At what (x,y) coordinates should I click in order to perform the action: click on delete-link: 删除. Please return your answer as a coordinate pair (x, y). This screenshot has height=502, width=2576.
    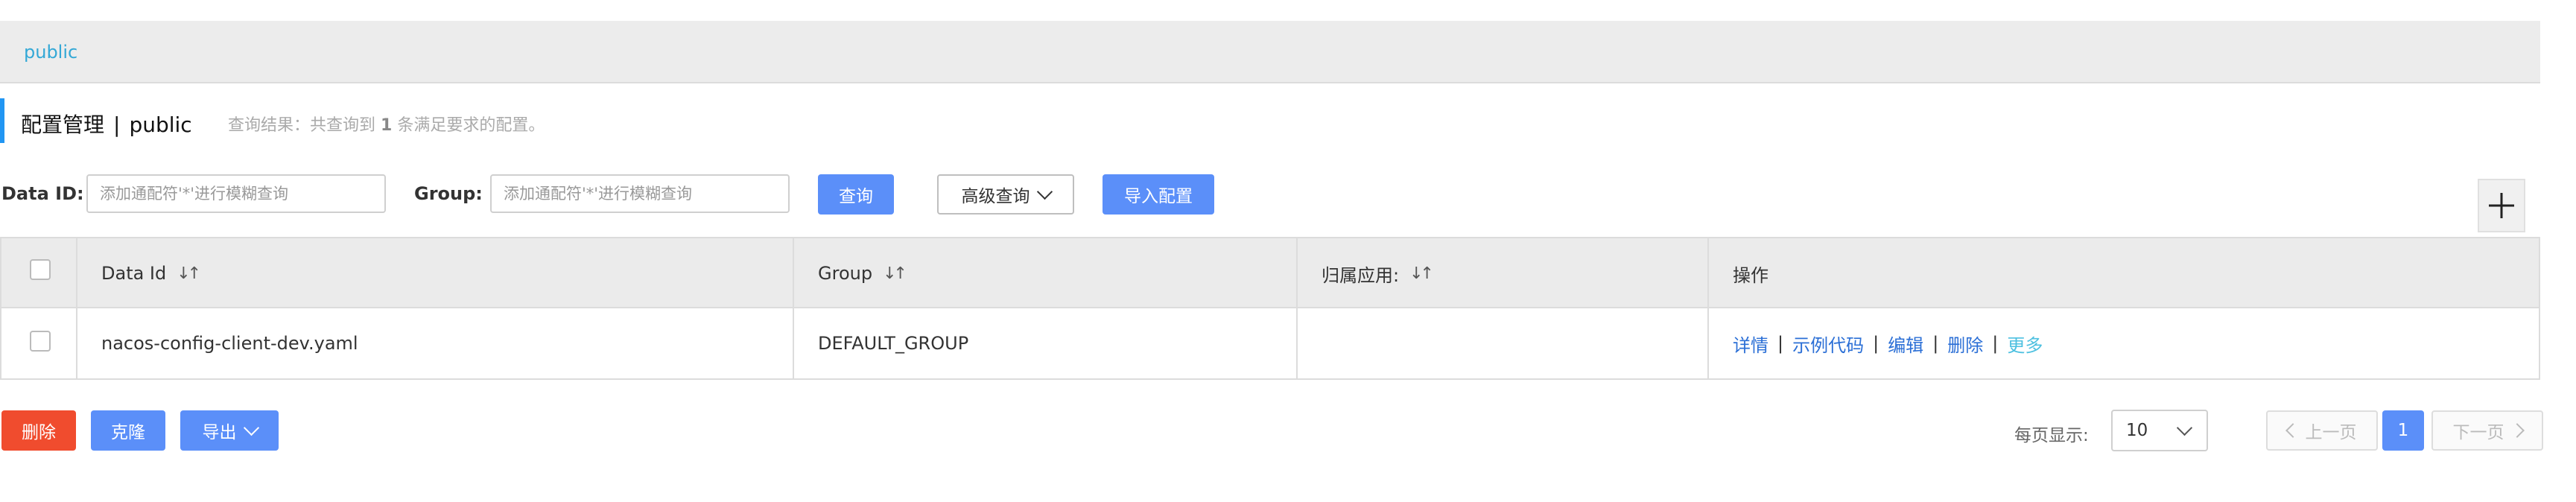
    Looking at the image, I should click on (1965, 344).